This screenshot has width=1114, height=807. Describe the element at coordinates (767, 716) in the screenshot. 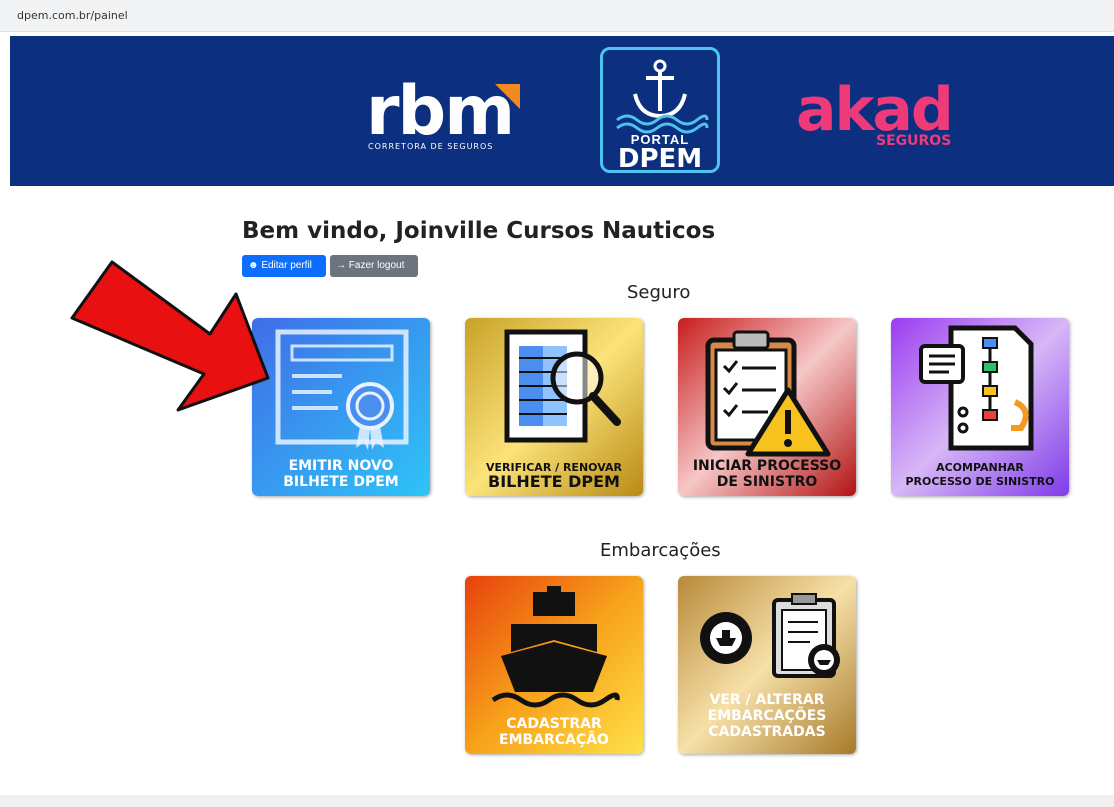

I see `tile-label-line2: EMBARCAÇÕES` at that location.